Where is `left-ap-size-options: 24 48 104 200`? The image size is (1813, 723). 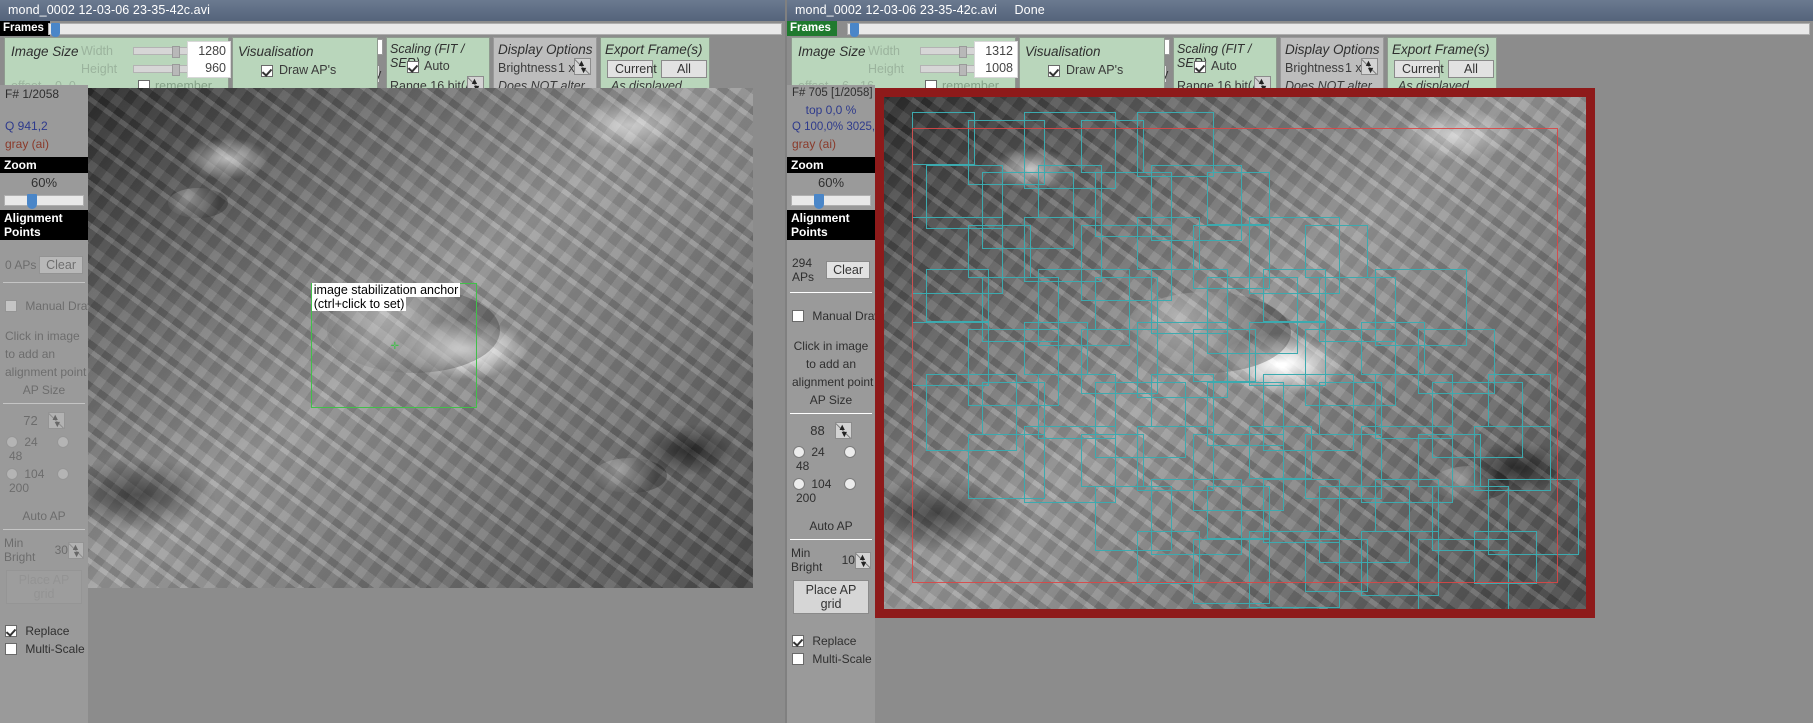
left-ap-size-options: 24 48 104 200 is located at coordinates (44, 465).